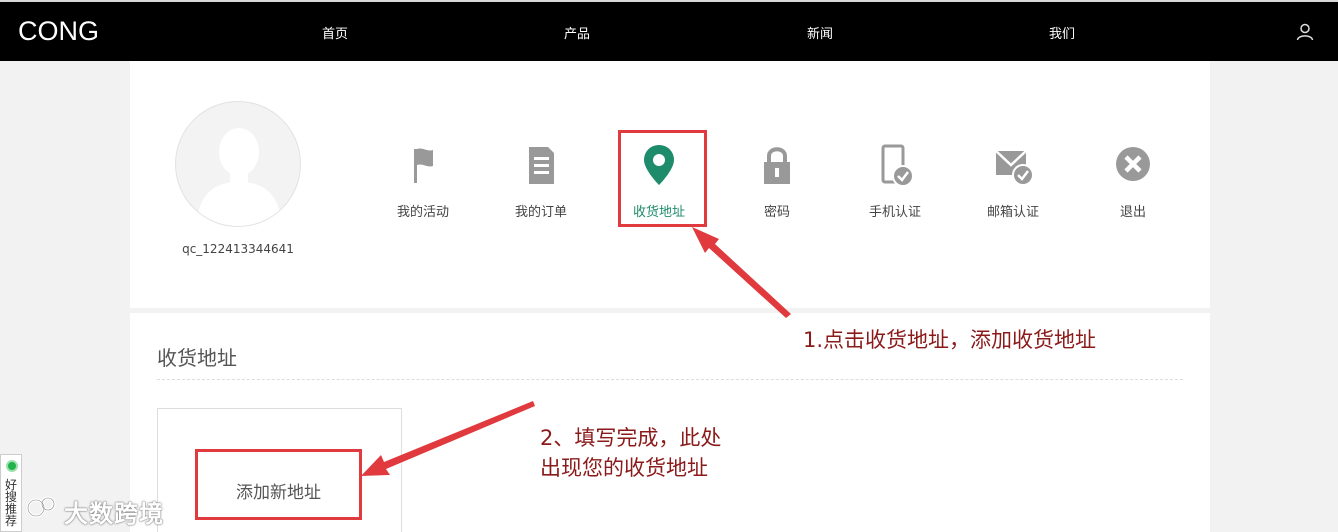 This screenshot has height=532, width=1338. I want to click on status-dot-icon, so click(12, 466).